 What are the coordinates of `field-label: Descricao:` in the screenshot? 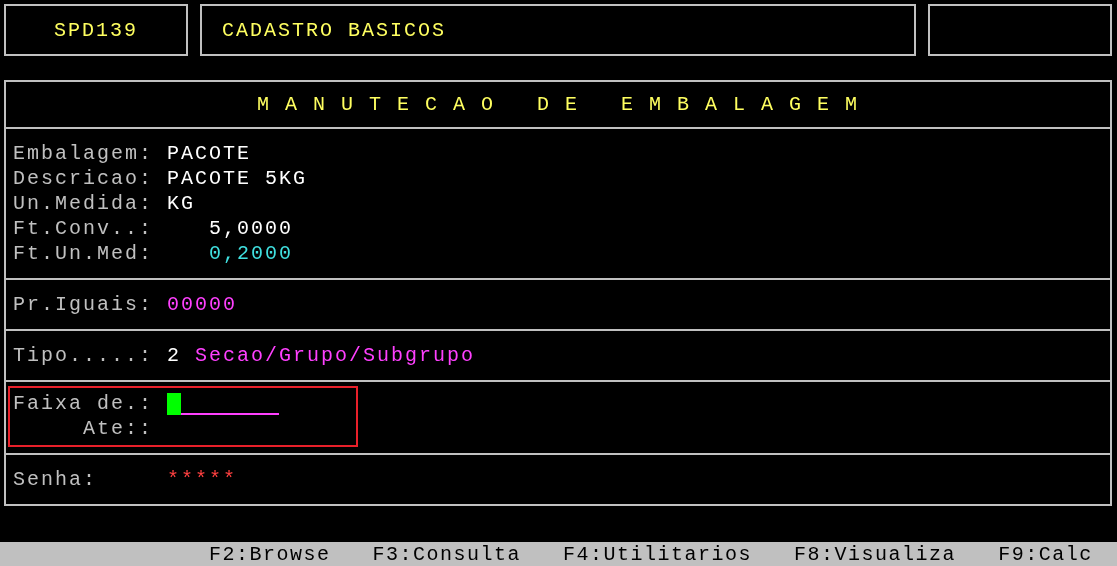 It's located at (84, 178).